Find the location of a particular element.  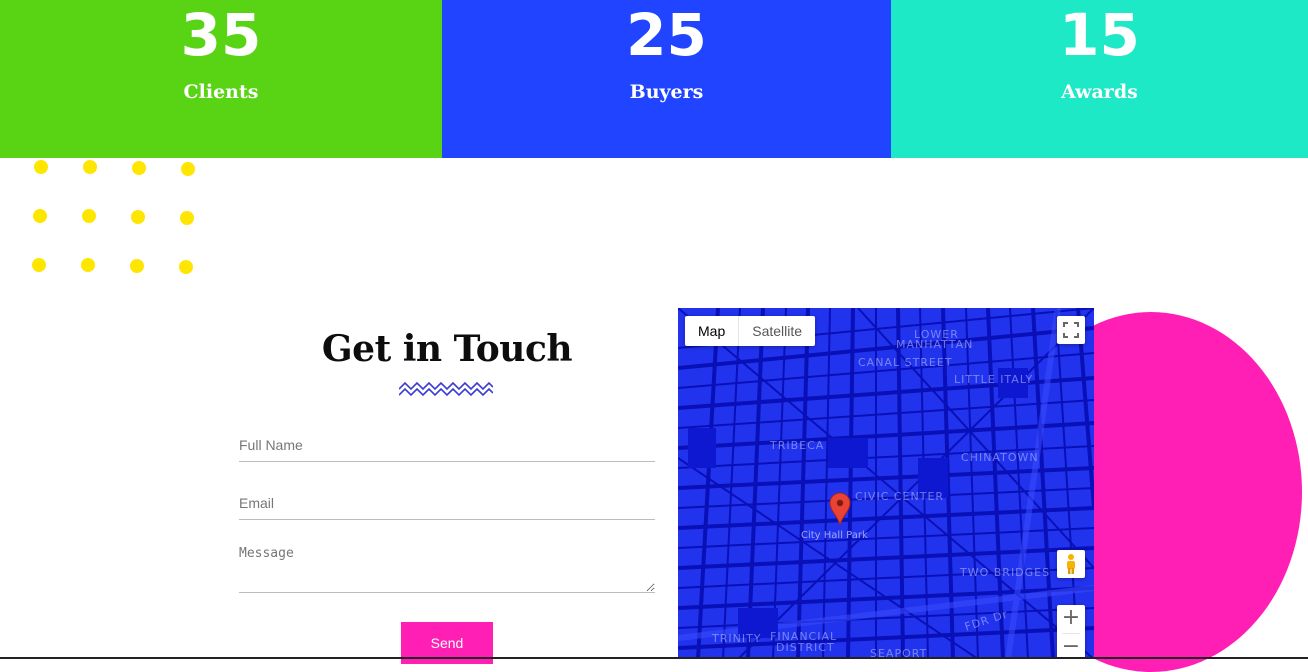

decorative-dot-grid is located at coordinates (118, 218).